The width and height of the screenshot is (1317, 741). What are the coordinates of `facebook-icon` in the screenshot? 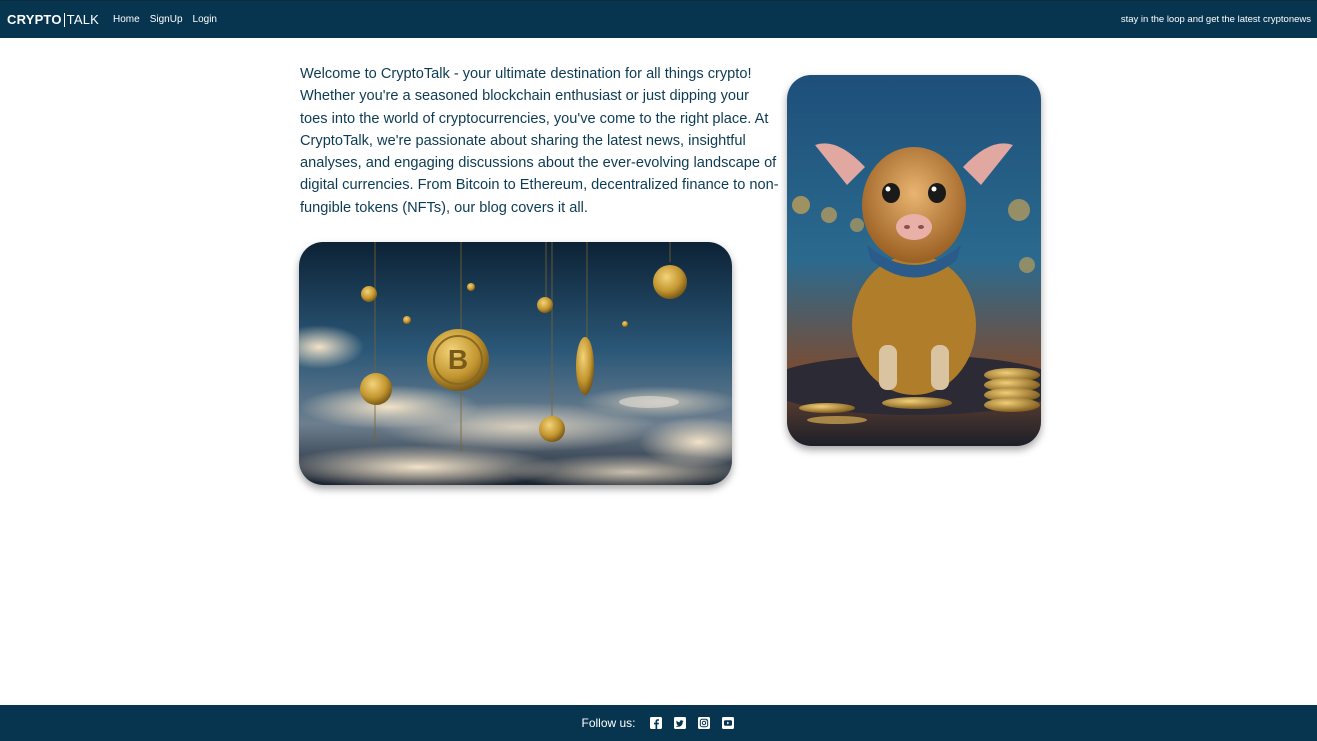 It's located at (655, 723).